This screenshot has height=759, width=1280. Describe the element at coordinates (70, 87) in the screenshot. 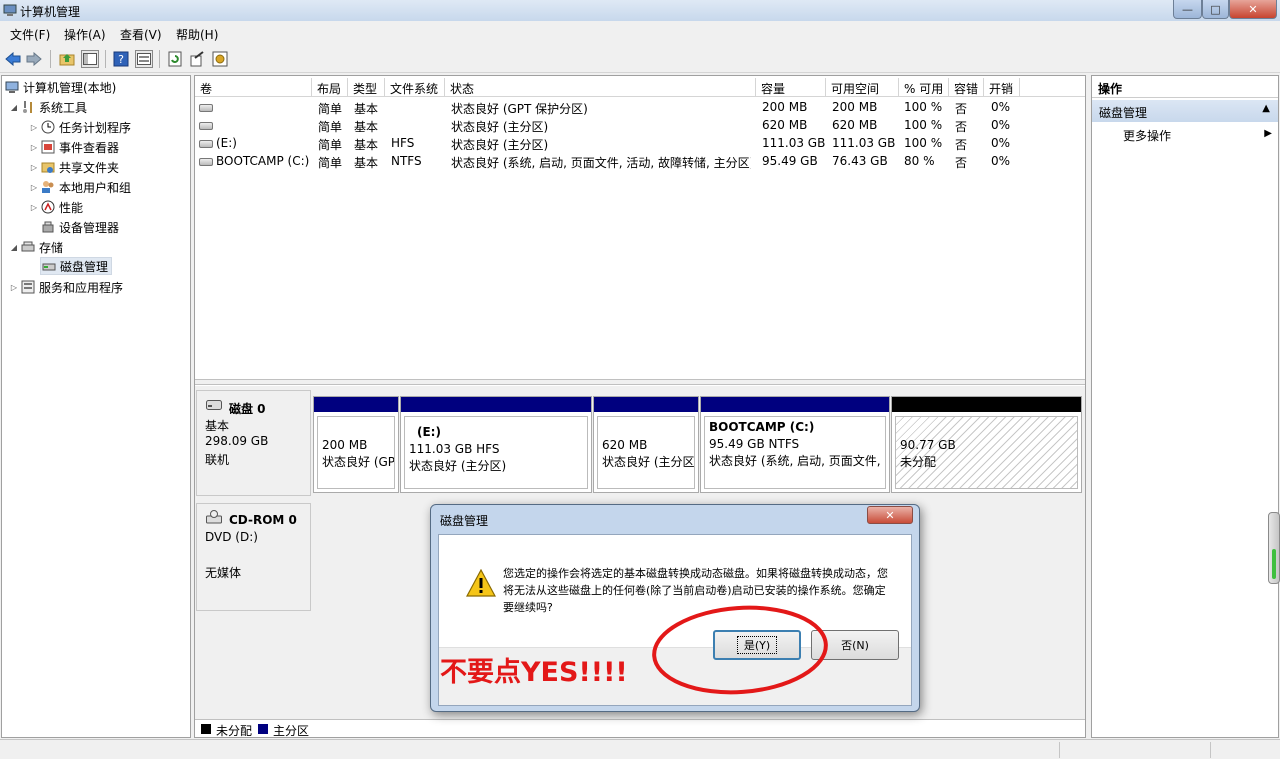

I see `tree-label: 计算机管理(本地)` at that location.